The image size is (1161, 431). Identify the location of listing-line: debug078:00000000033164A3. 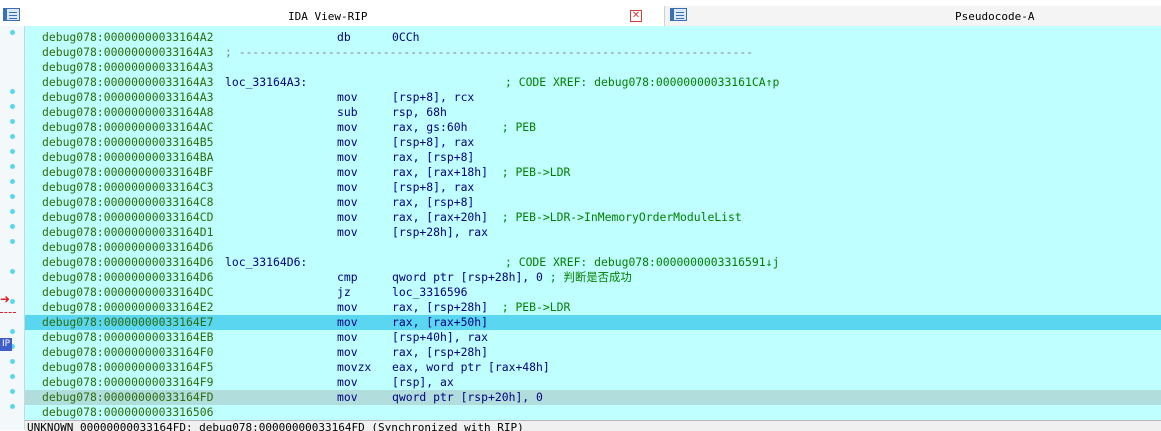
(593, 67).